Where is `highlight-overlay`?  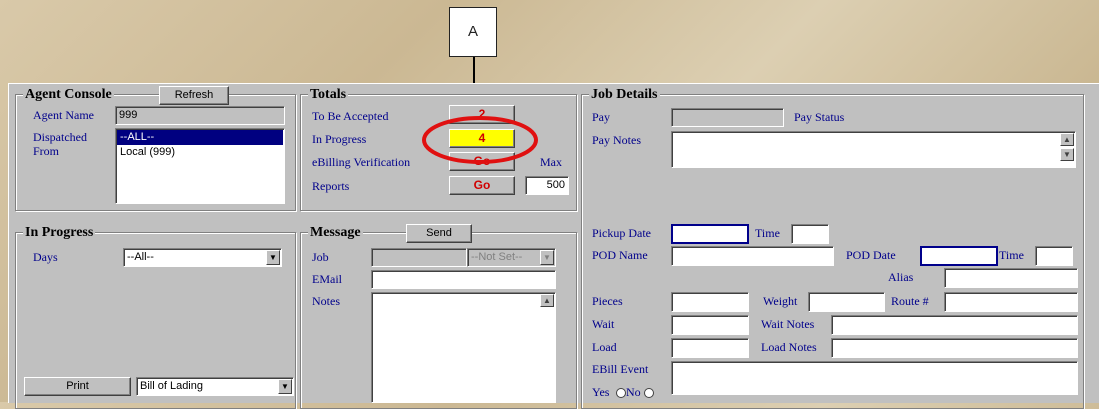 highlight-overlay is located at coordinates (480, 140).